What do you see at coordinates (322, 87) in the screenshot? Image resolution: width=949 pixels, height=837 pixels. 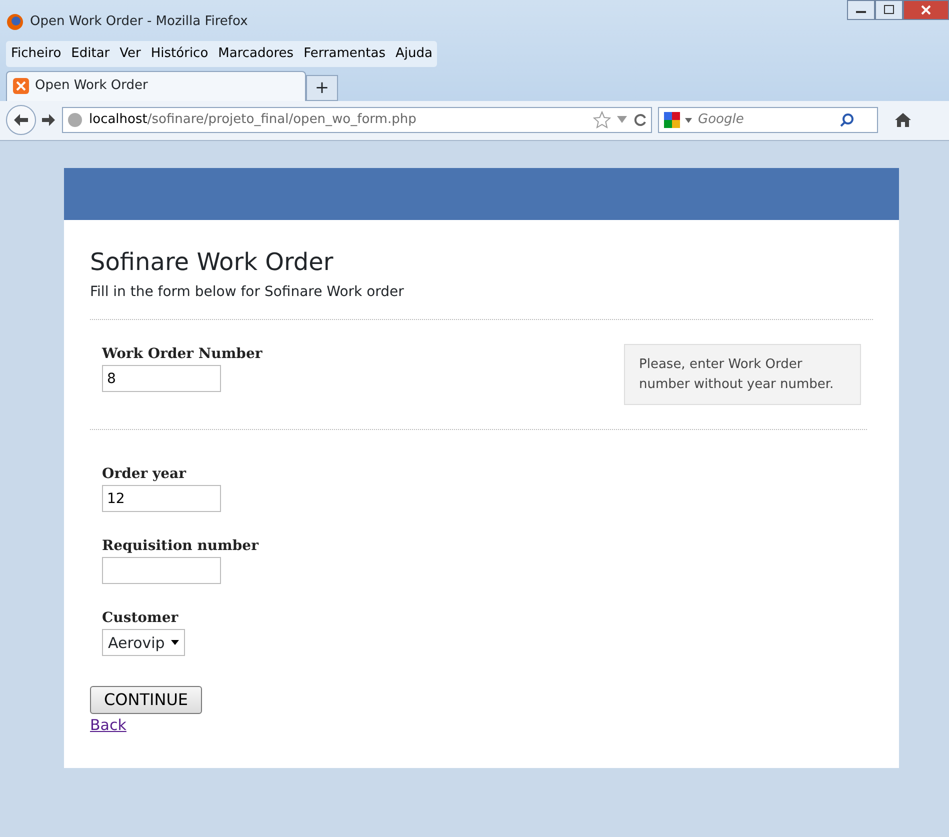 I see `new-tab-button: +` at bounding box center [322, 87].